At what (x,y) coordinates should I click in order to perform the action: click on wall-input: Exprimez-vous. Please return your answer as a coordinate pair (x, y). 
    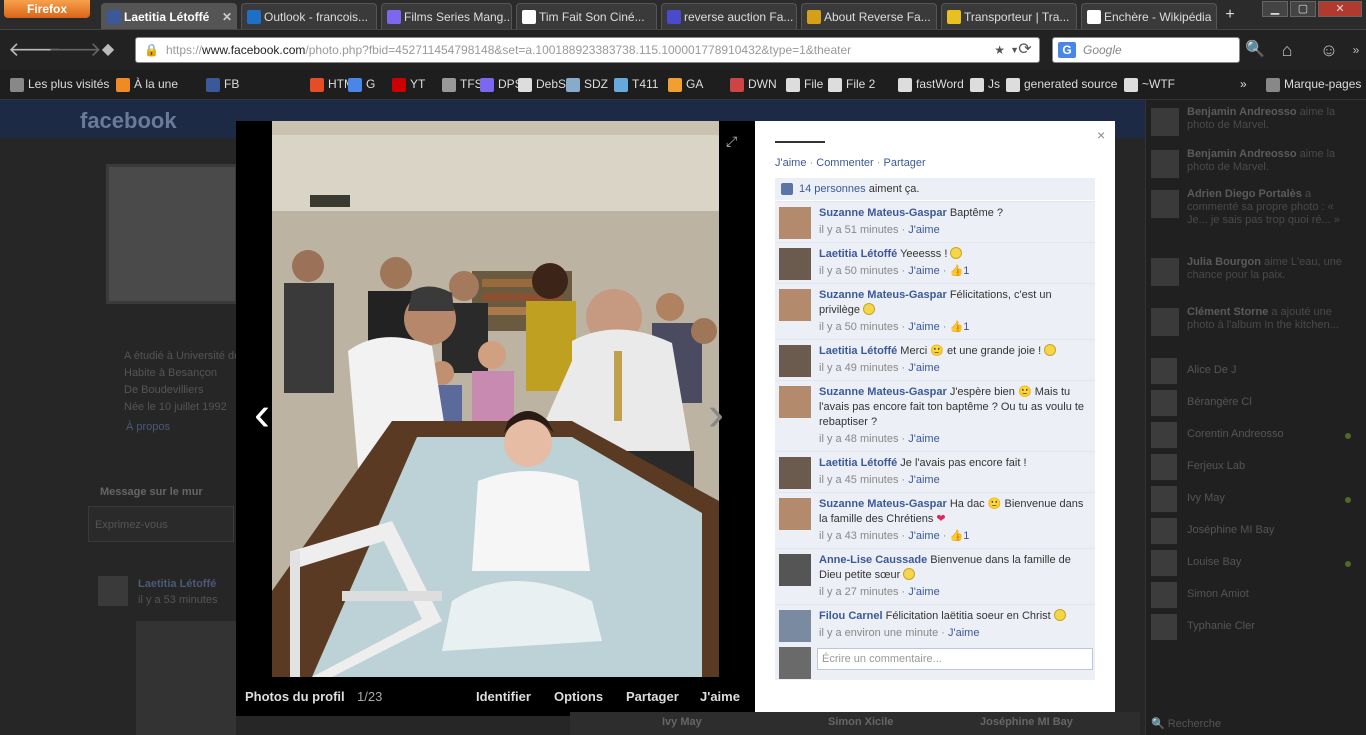
    Looking at the image, I should click on (161, 524).